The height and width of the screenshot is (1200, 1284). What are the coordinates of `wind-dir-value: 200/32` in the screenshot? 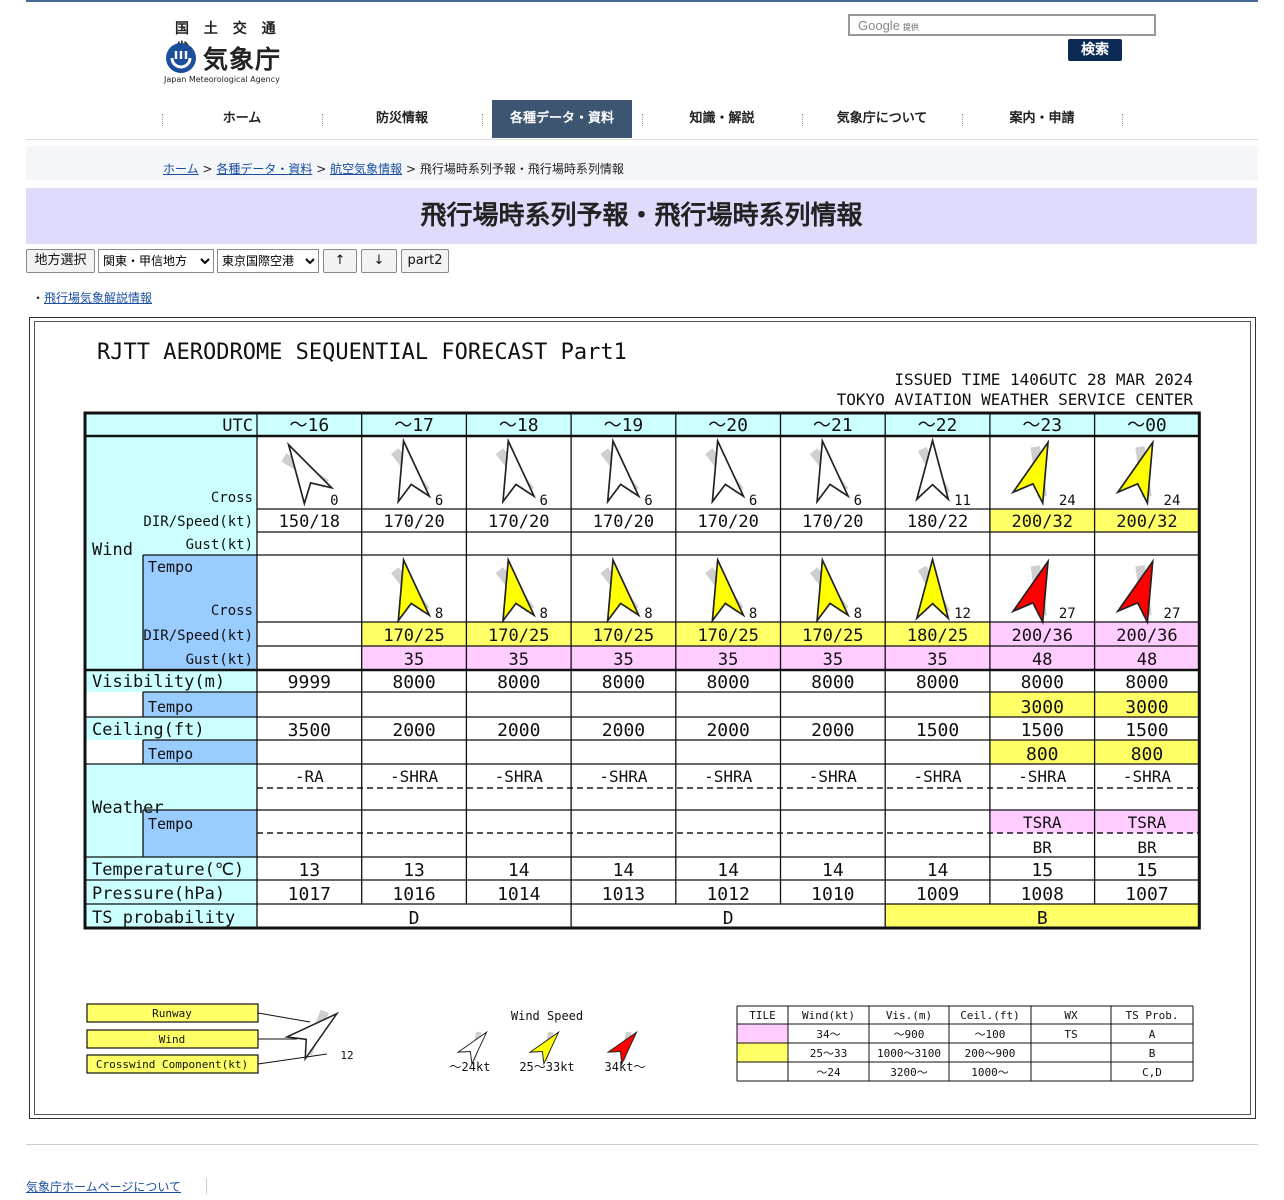 It's located at (1146, 522).